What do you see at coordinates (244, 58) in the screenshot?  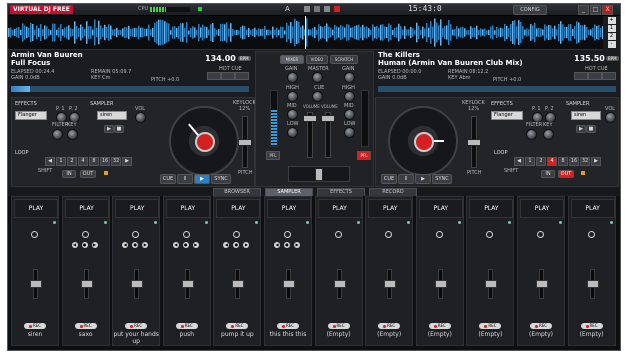 I see `deck-left-bpm-tag: BPM` at bounding box center [244, 58].